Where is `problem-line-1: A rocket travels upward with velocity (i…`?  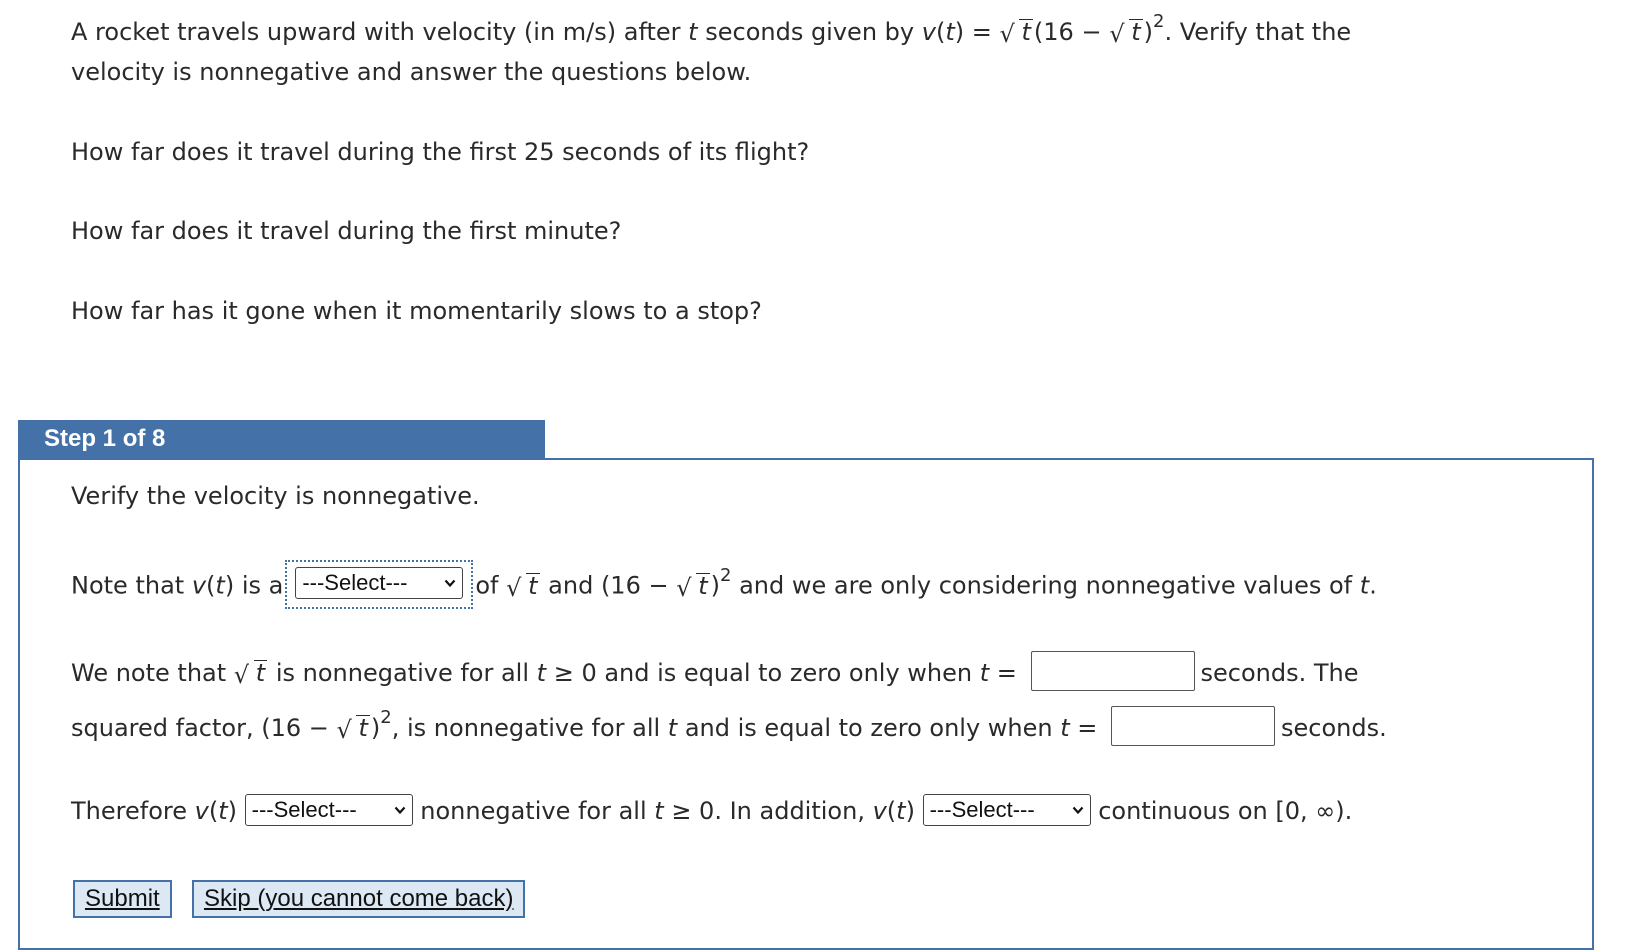 problem-line-1: A rocket travels upward with velocity (i… is located at coordinates (711, 29).